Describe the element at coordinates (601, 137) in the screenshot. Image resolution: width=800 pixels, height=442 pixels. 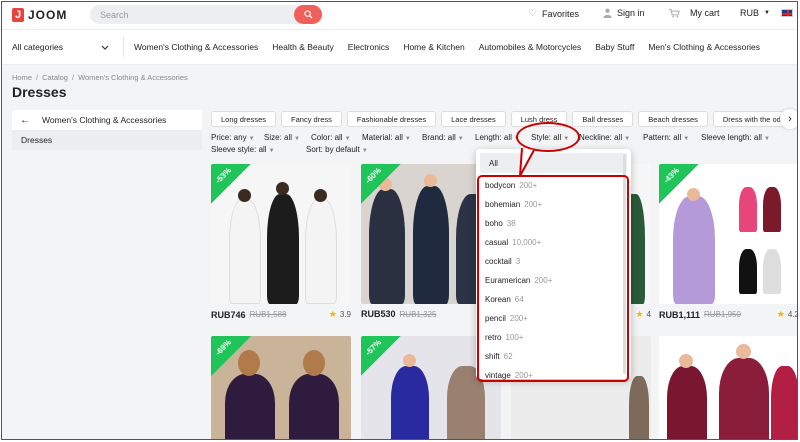
I see `filter-neckline-label: Neckline: all` at that location.